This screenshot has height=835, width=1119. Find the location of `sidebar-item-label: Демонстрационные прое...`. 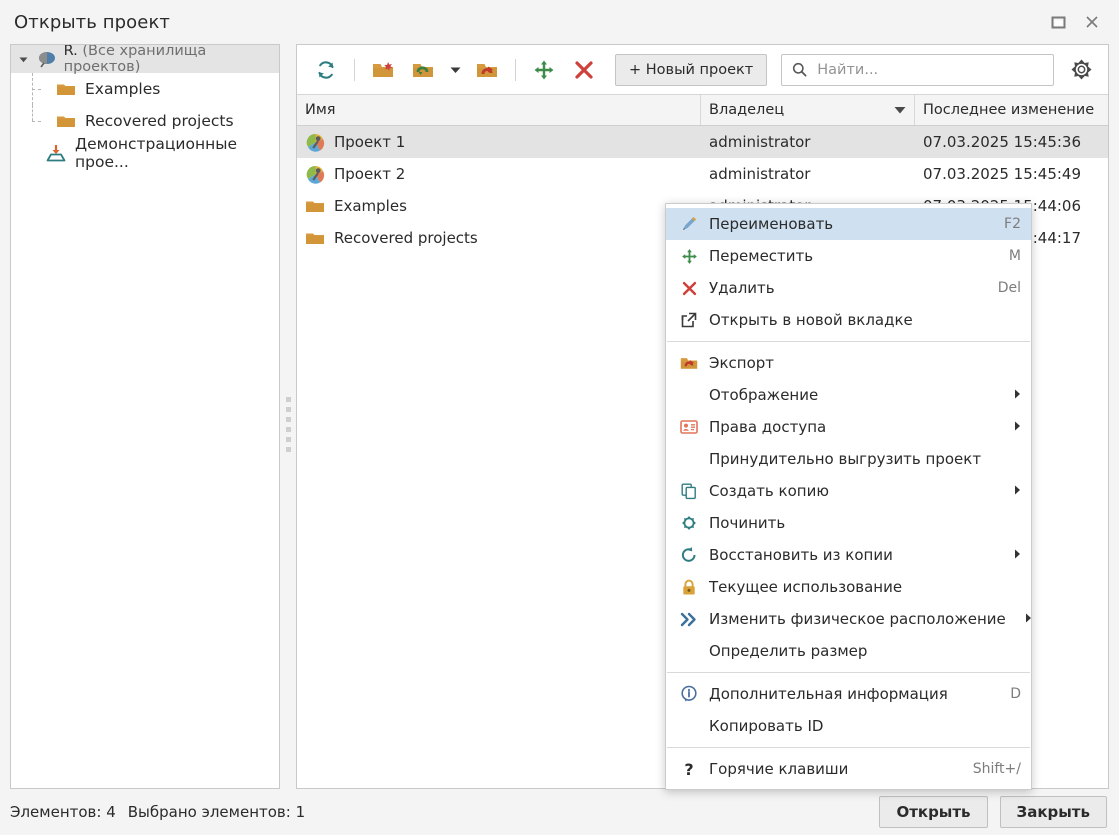

sidebar-item-label: Демонстрационные прое... is located at coordinates (156, 153).